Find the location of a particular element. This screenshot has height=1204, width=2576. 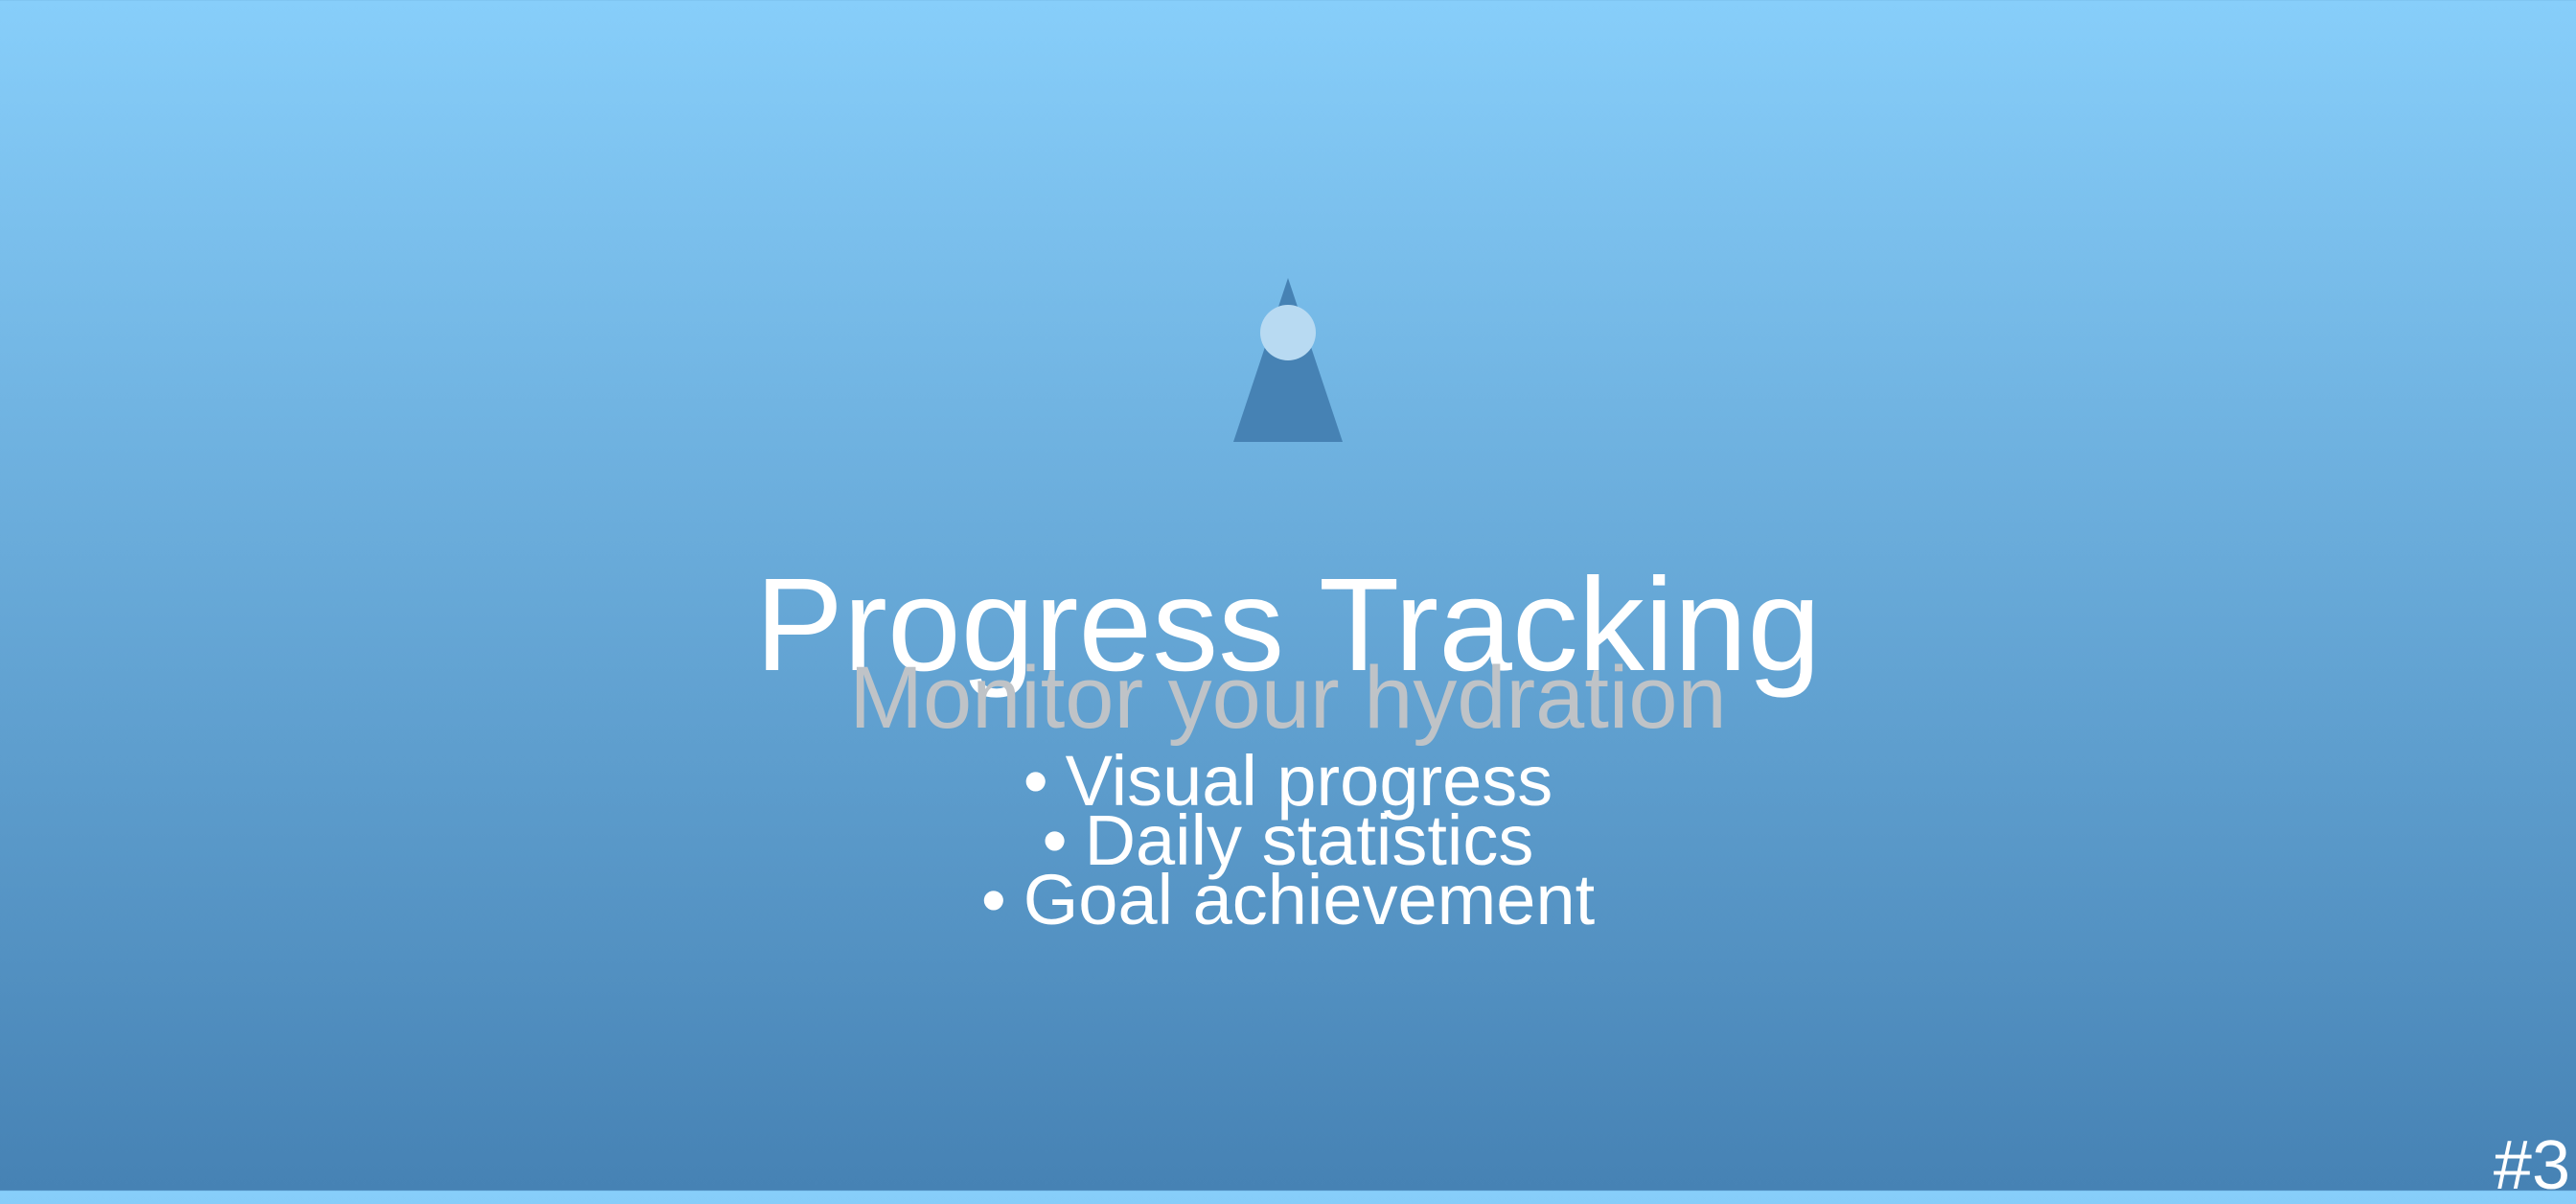

feature-label: Goal achievement is located at coordinates (1309, 899).